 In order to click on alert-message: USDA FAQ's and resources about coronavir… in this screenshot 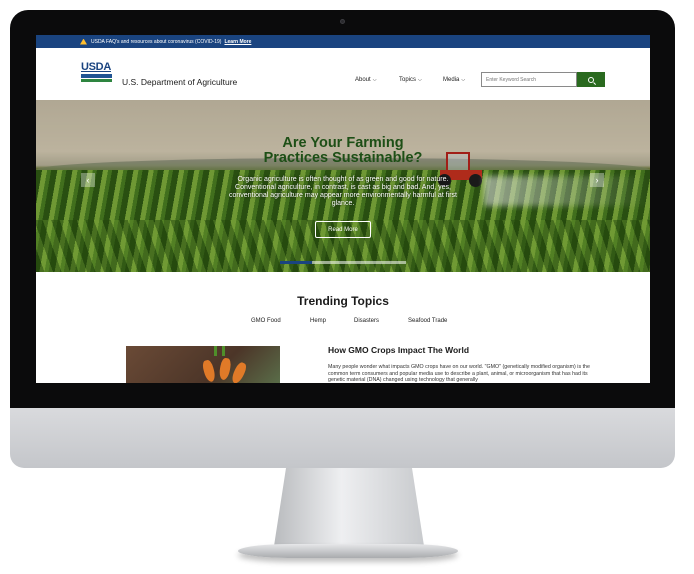, I will do `click(156, 41)`.